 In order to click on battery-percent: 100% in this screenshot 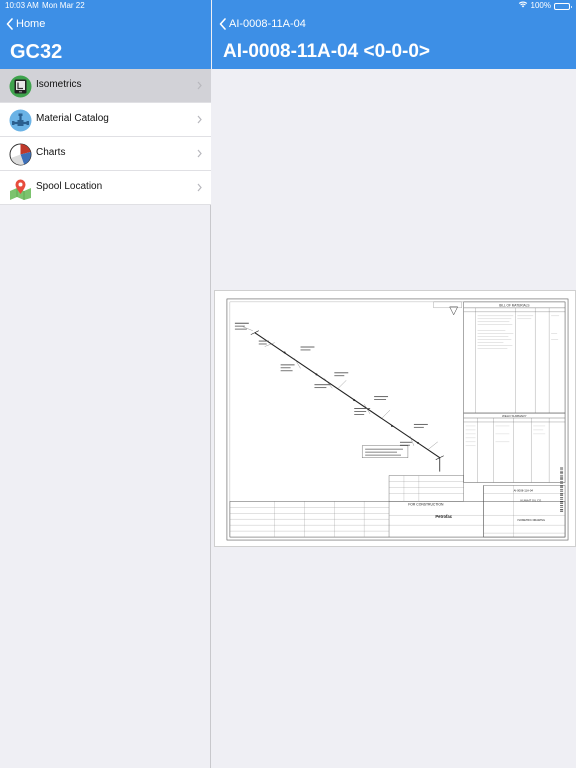, I will do `click(540, 5)`.